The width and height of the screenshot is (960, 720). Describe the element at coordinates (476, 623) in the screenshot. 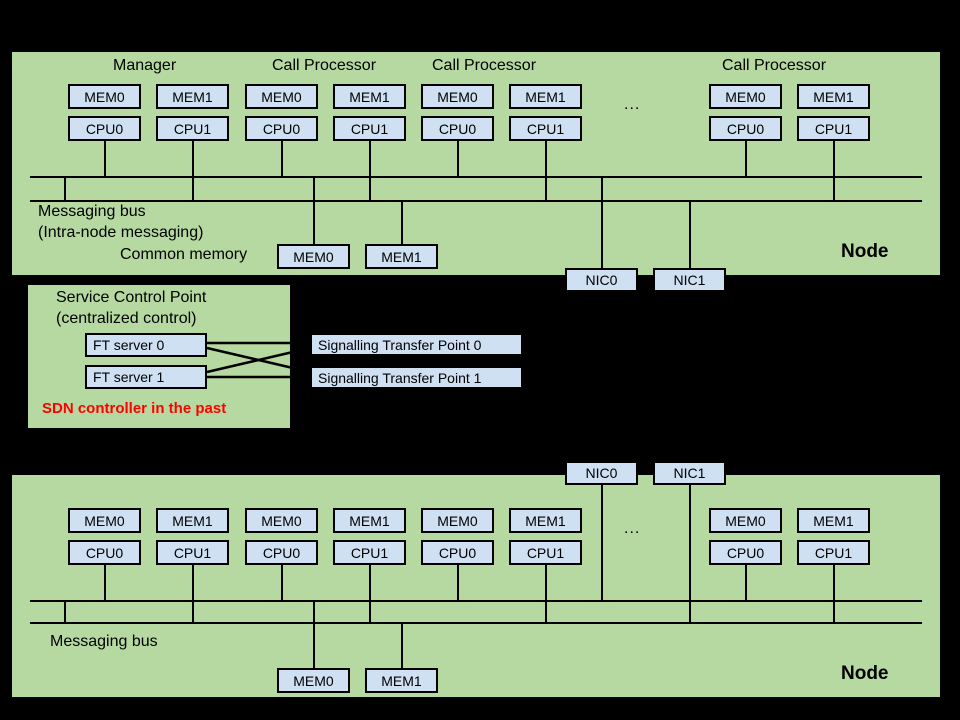

I see `bottom-bus-line-lower` at that location.